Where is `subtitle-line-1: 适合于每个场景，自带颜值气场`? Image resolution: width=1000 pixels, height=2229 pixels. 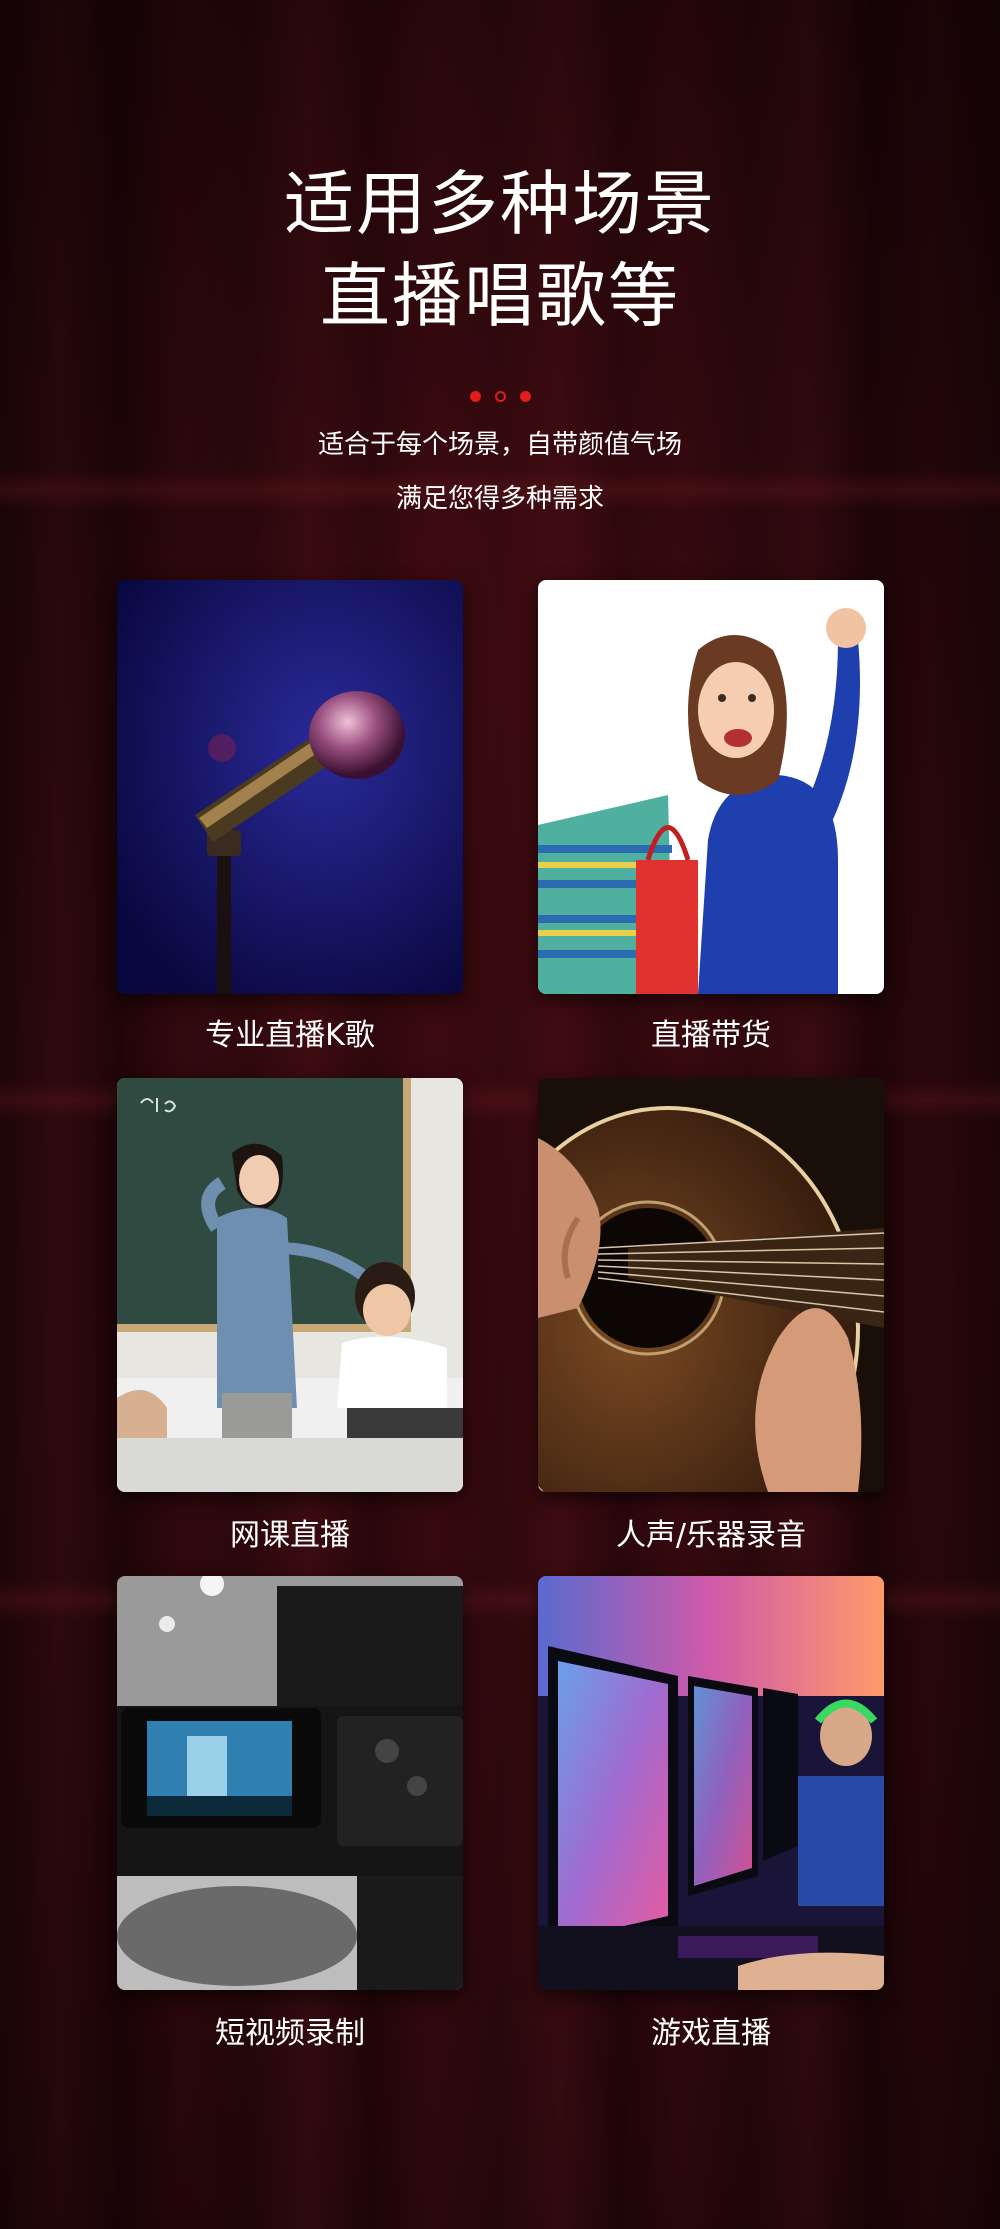 subtitle-line-1: 适合于每个场景，自带颜值气场 is located at coordinates (499, 445).